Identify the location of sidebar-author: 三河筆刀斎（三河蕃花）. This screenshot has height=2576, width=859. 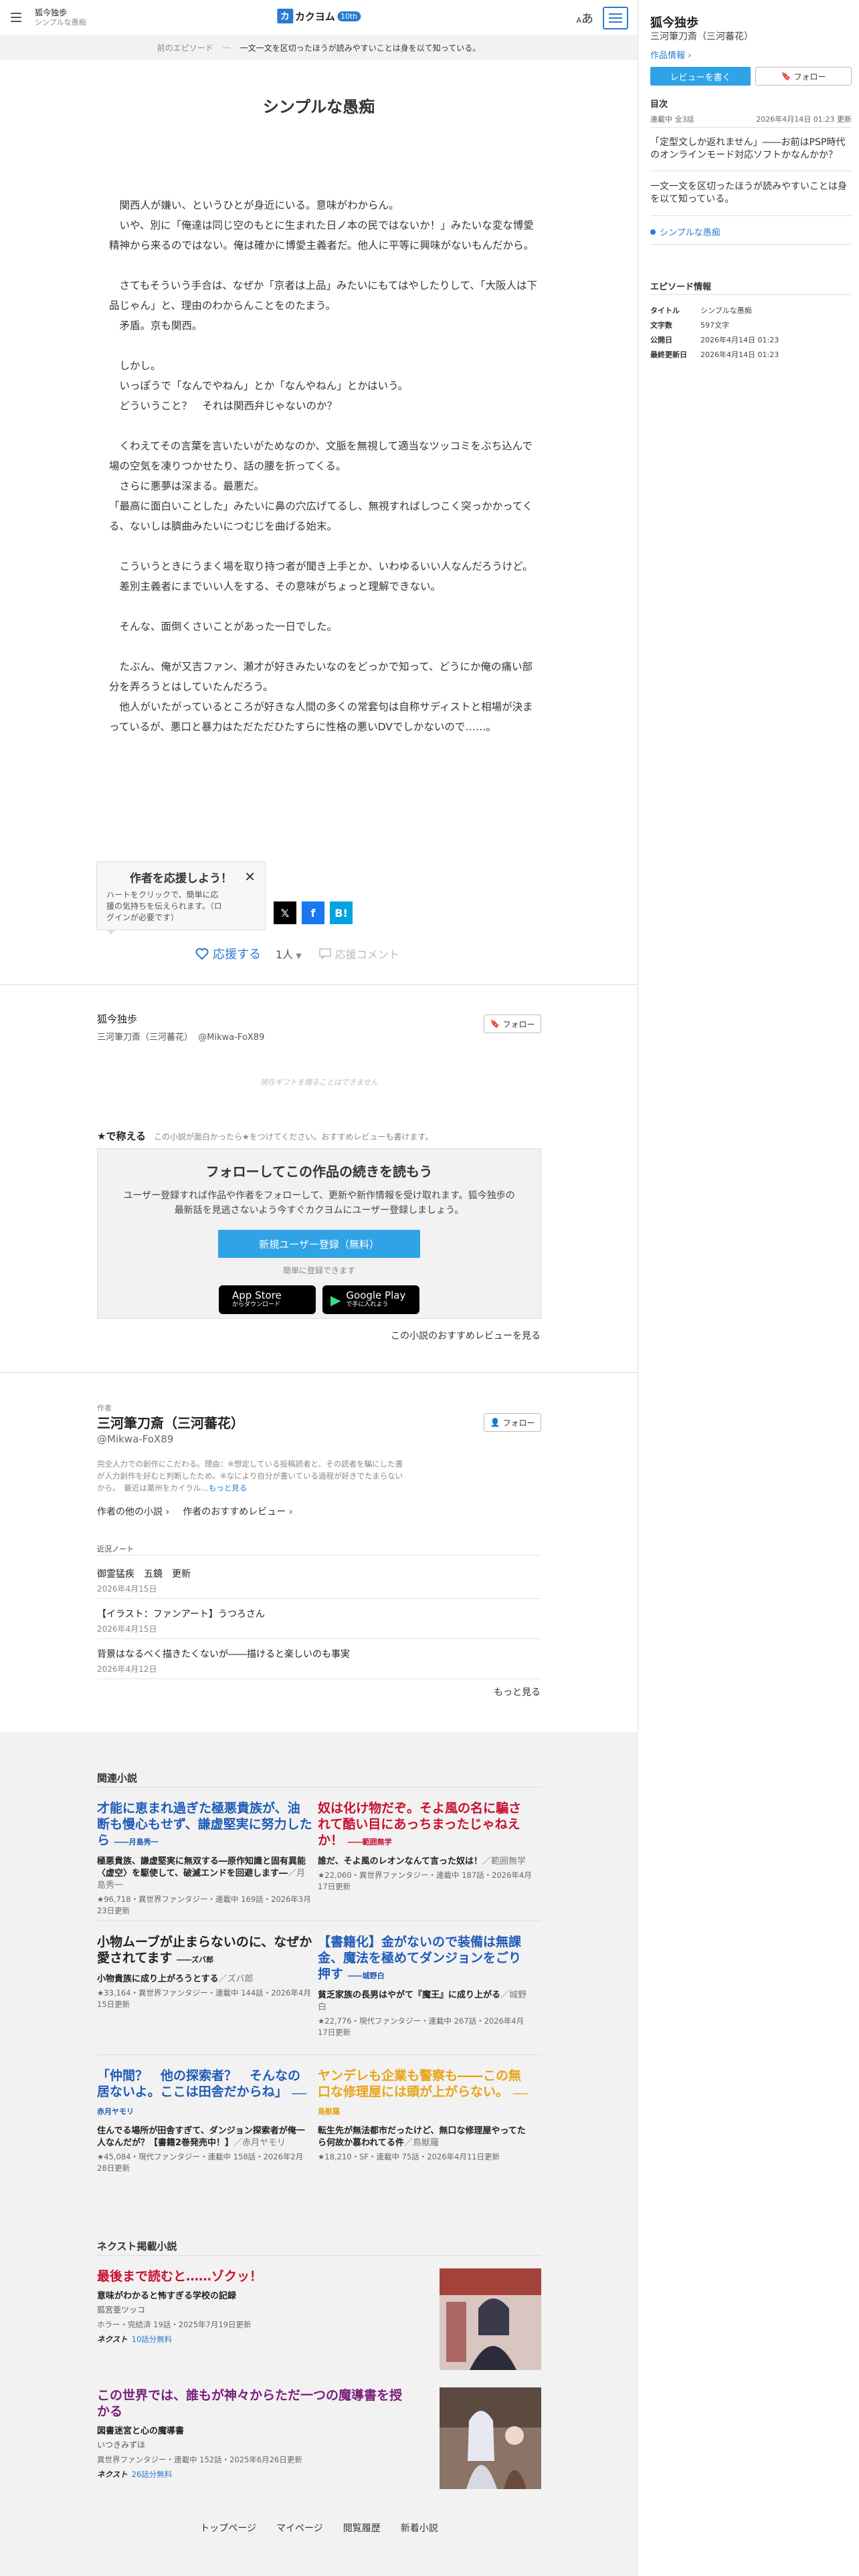
(701, 36).